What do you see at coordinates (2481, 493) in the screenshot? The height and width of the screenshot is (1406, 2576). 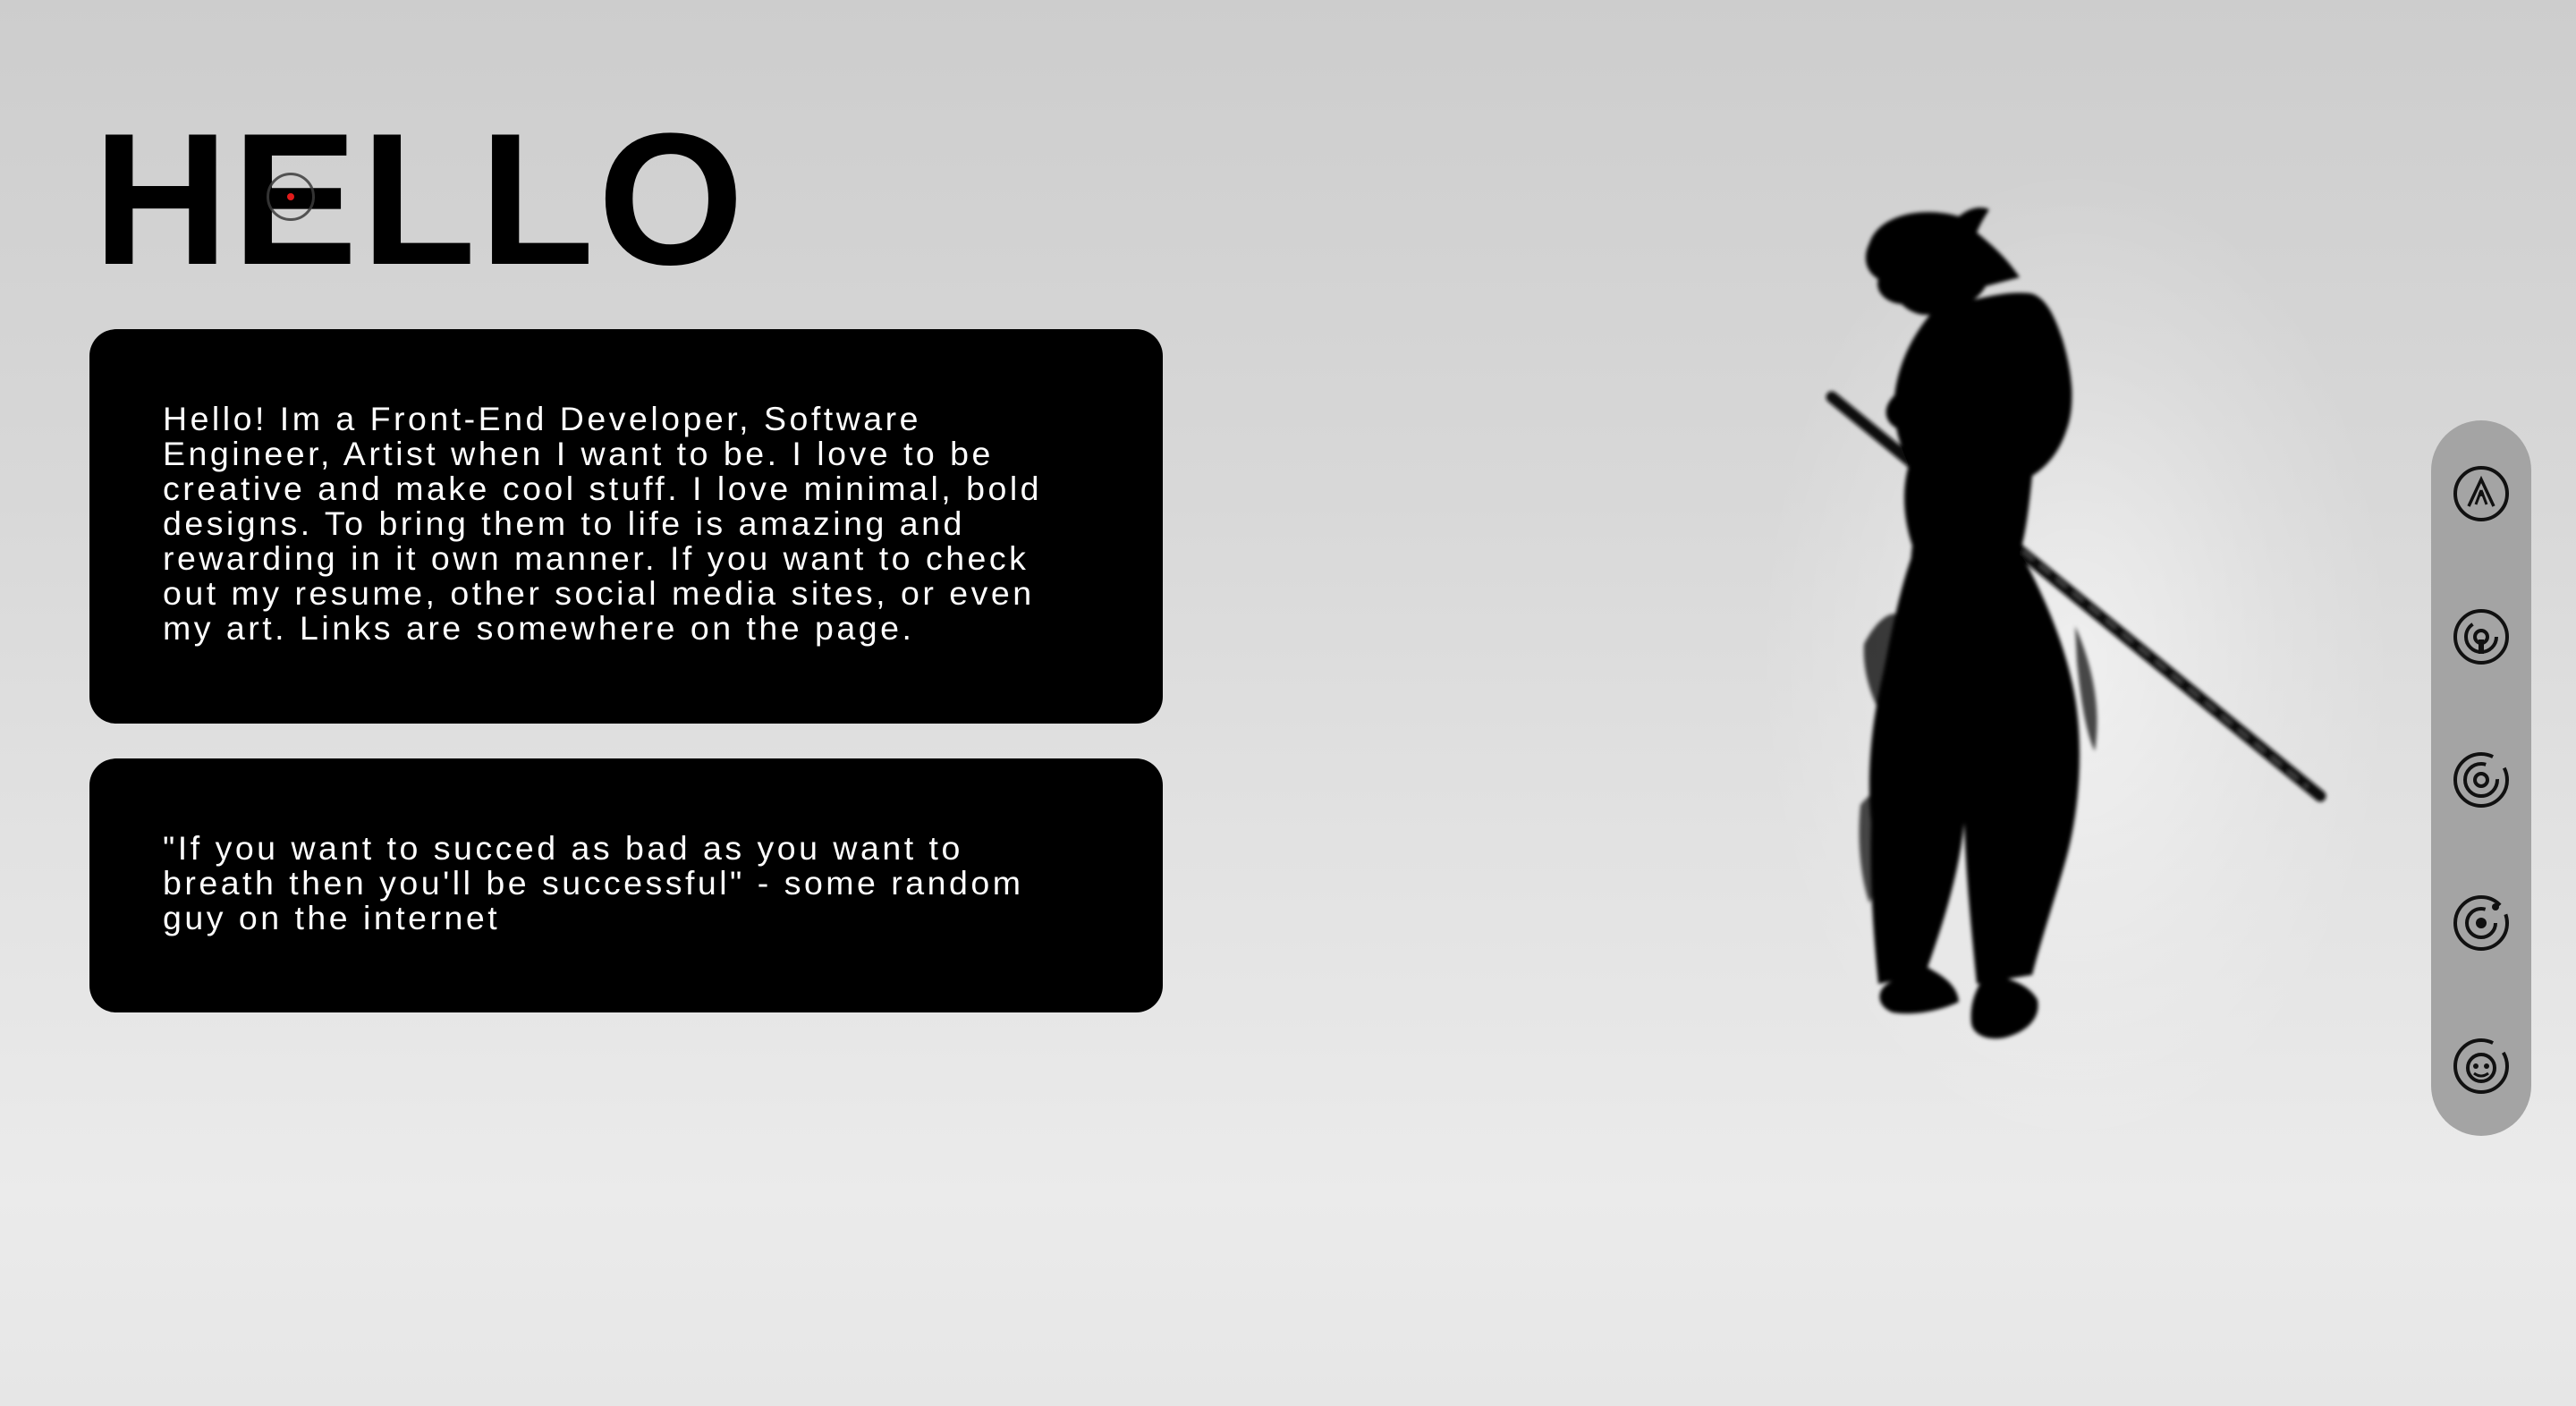 I see `social-link-1-icon` at bounding box center [2481, 493].